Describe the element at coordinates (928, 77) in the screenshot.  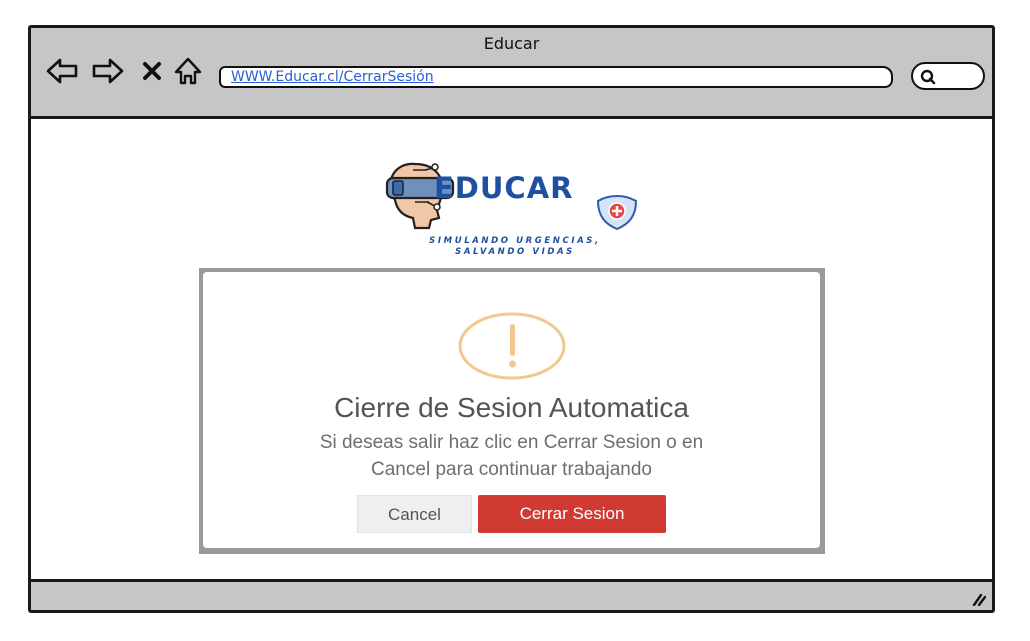
I see `search-icon` at that location.